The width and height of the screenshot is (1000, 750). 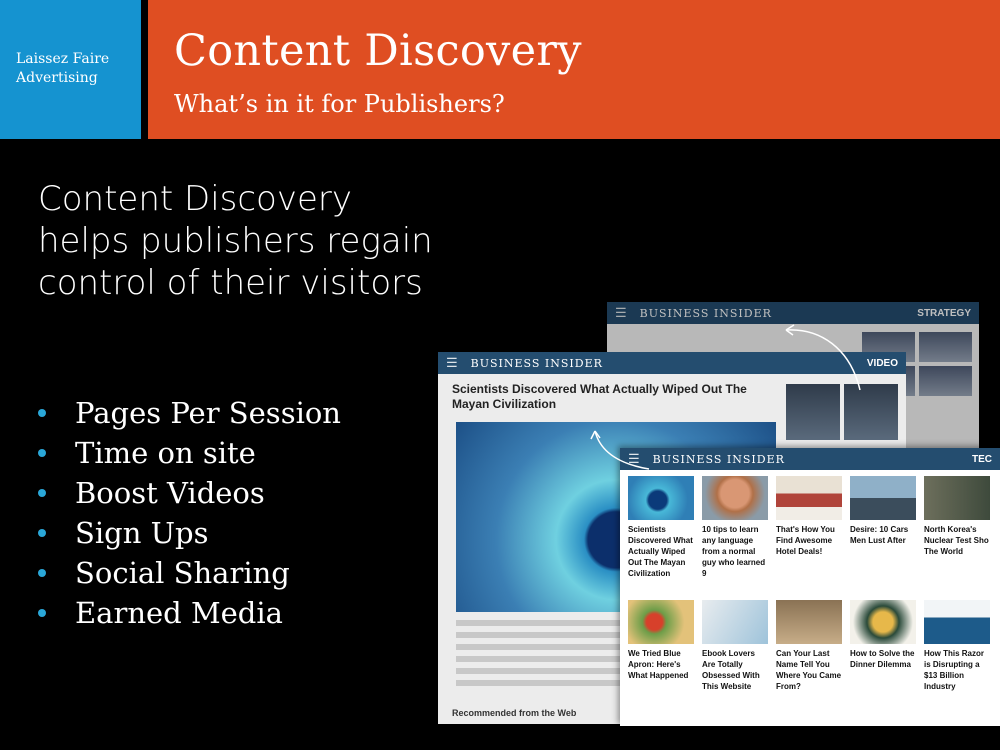 I want to click on site-header-bar: ☰ BUSINESS INSIDER TEC, so click(x=810, y=459).